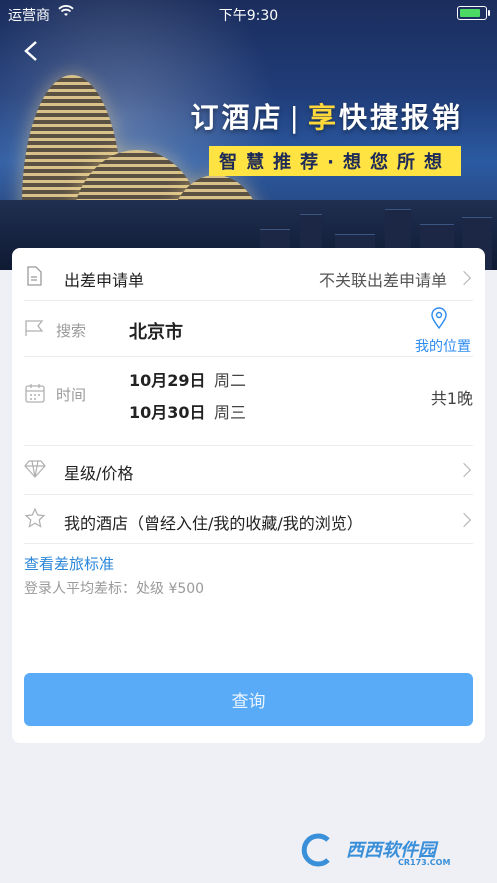  Describe the element at coordinates (248, 16) in the screenshot. I see `clock: 下午9:30` at that location.